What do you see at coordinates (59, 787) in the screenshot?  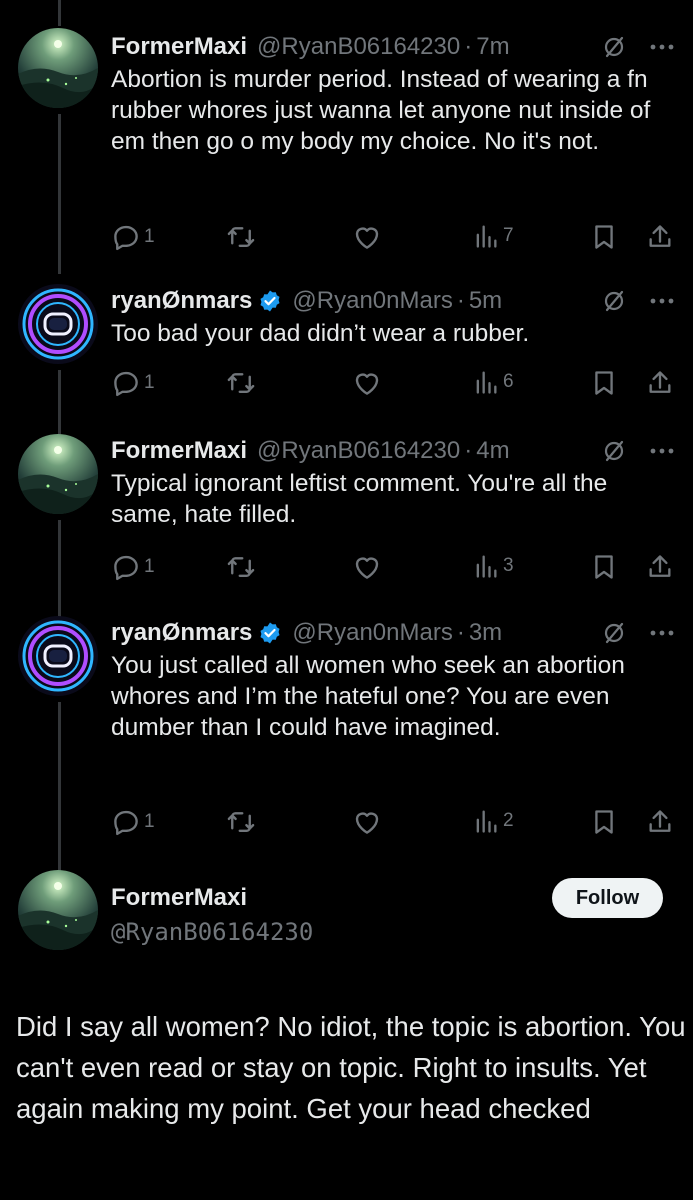 I see `thread-connector` at bounding box center [59, 787].